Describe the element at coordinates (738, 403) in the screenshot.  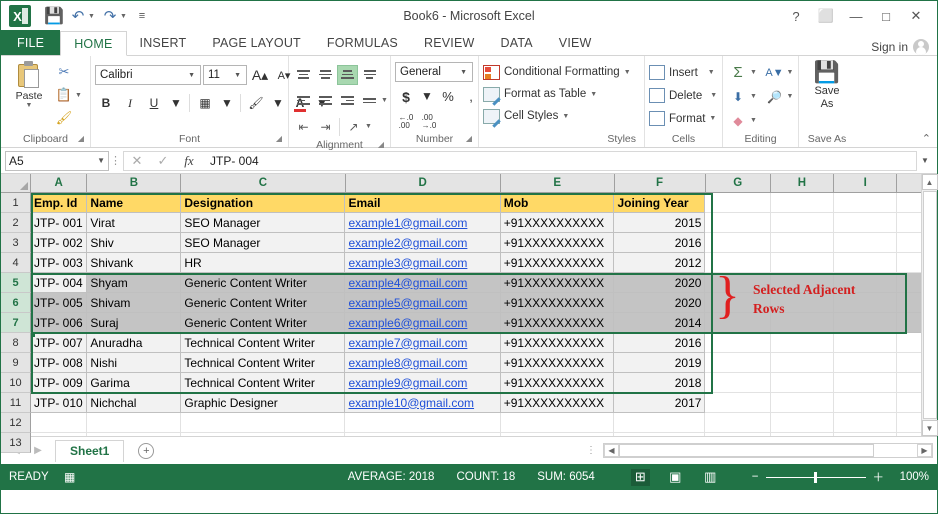
I see `cell-g11` at that location.